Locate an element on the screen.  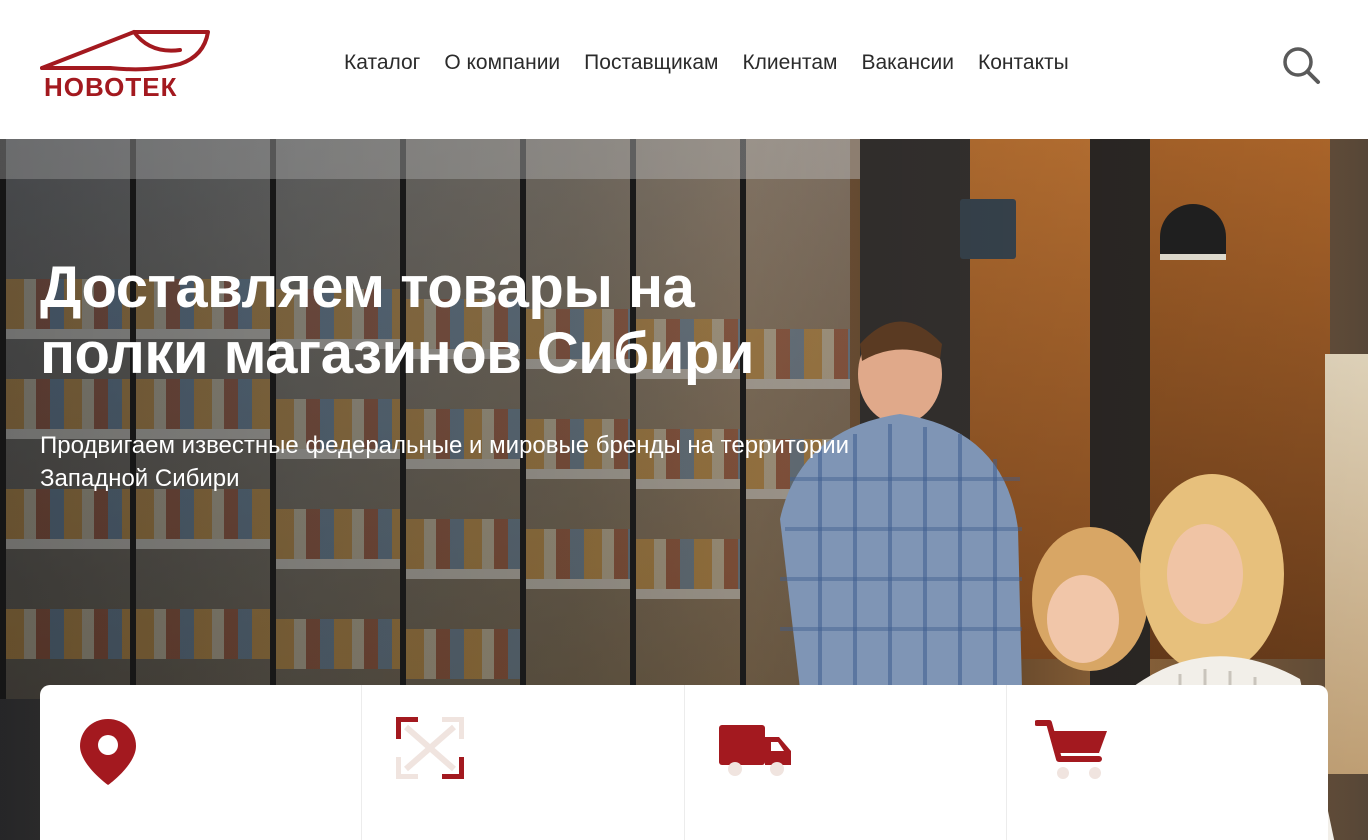
location-pin-icon is located at coordinates (108, 752).